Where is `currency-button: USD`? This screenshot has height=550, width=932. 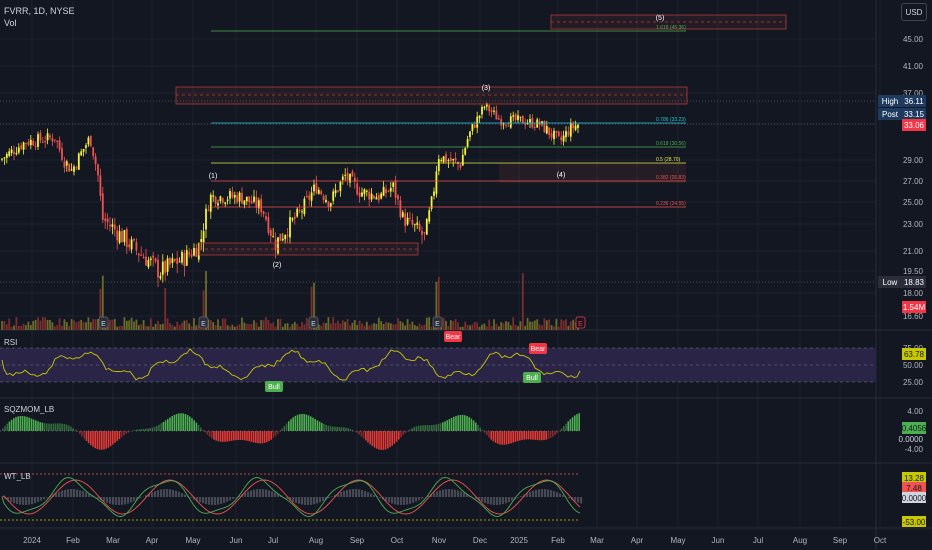 currency-button: USD is located at coordinates (914, 12).